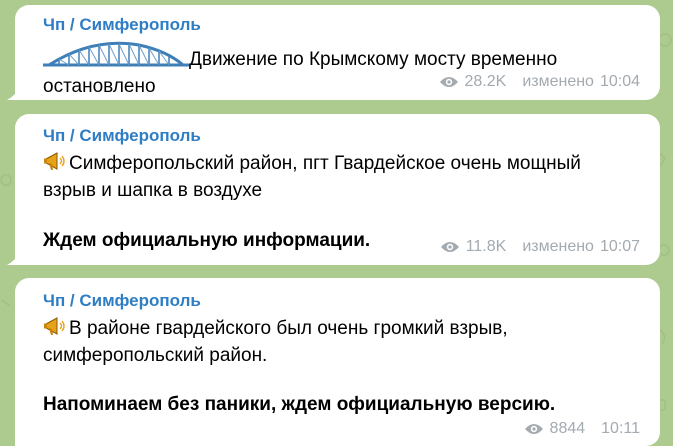 The height and width of the screenshot is (446, 673). I want to click on views-count: 8844, so click(567, 428).